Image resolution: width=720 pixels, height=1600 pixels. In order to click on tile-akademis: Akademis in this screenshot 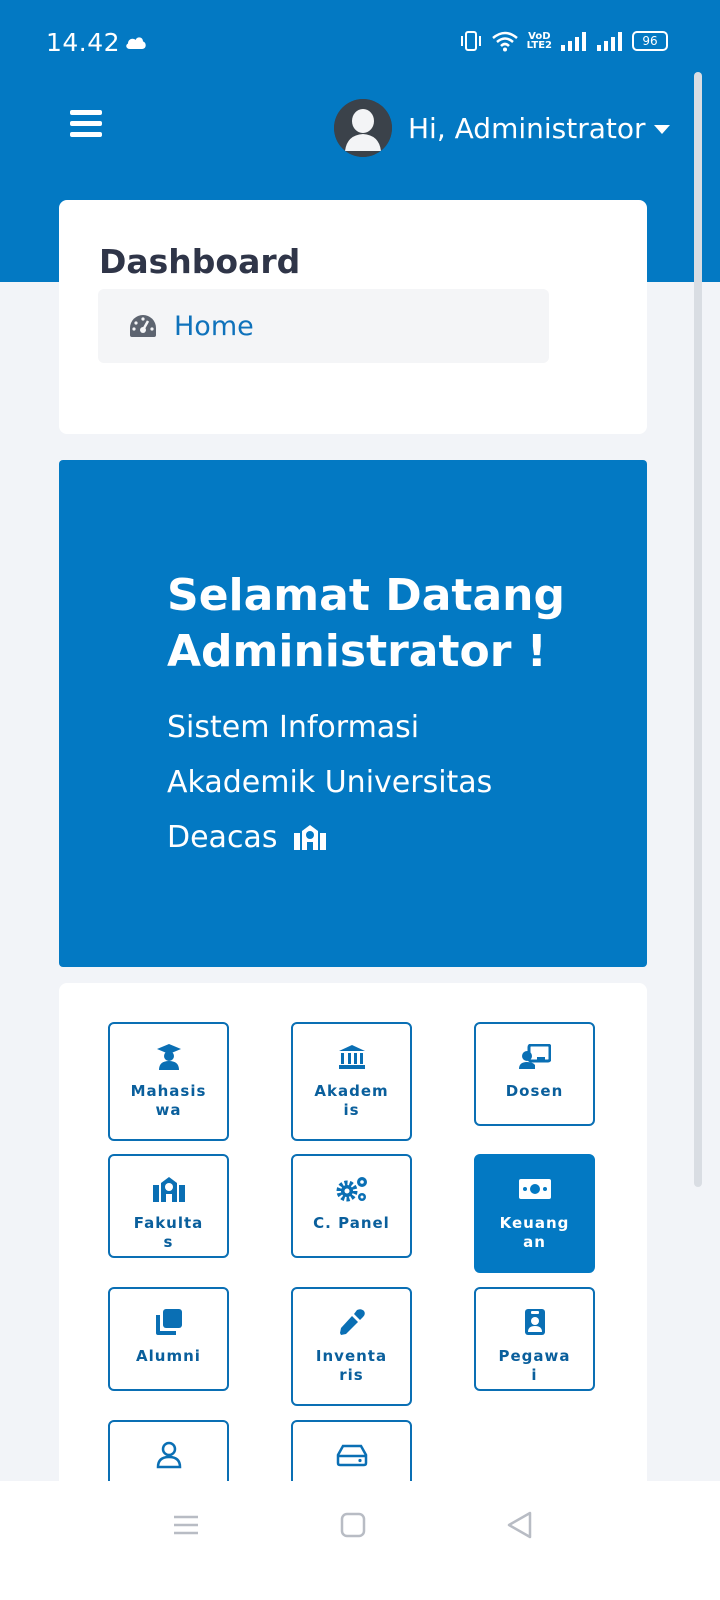, I will do `click(351, 1081)`.